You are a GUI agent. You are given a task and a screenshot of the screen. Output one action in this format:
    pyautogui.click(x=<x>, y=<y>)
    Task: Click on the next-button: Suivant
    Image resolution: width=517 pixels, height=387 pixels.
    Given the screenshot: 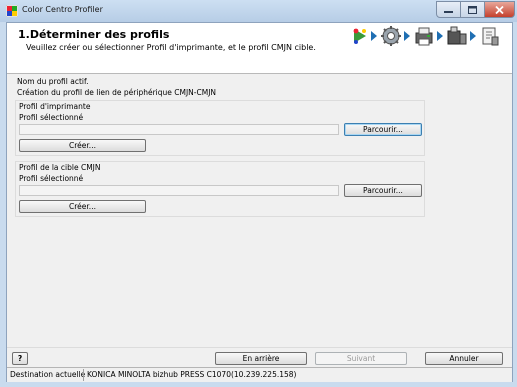 What is the action you would take?
    pyautogui.click(x=361, y=358)
    